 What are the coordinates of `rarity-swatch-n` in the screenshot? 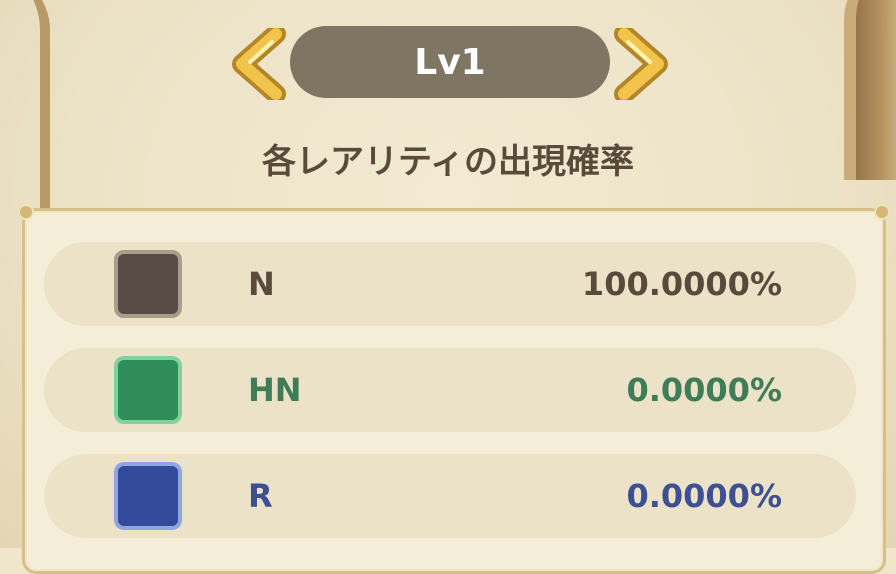 It's located at (148, 284).